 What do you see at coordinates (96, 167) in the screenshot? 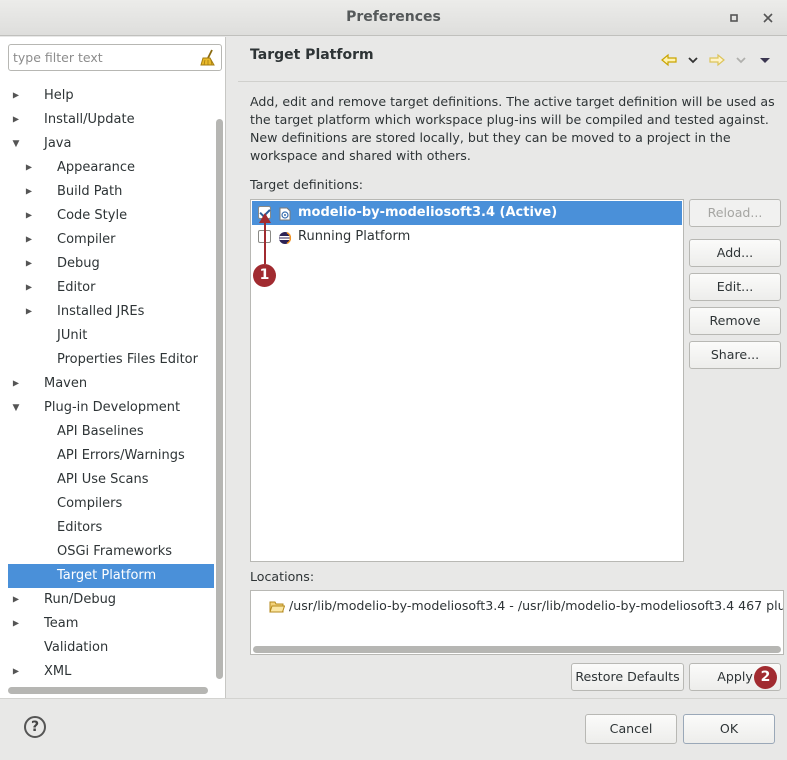
I see `tree-item-label: Appearance` at bounding box center [96, 167].